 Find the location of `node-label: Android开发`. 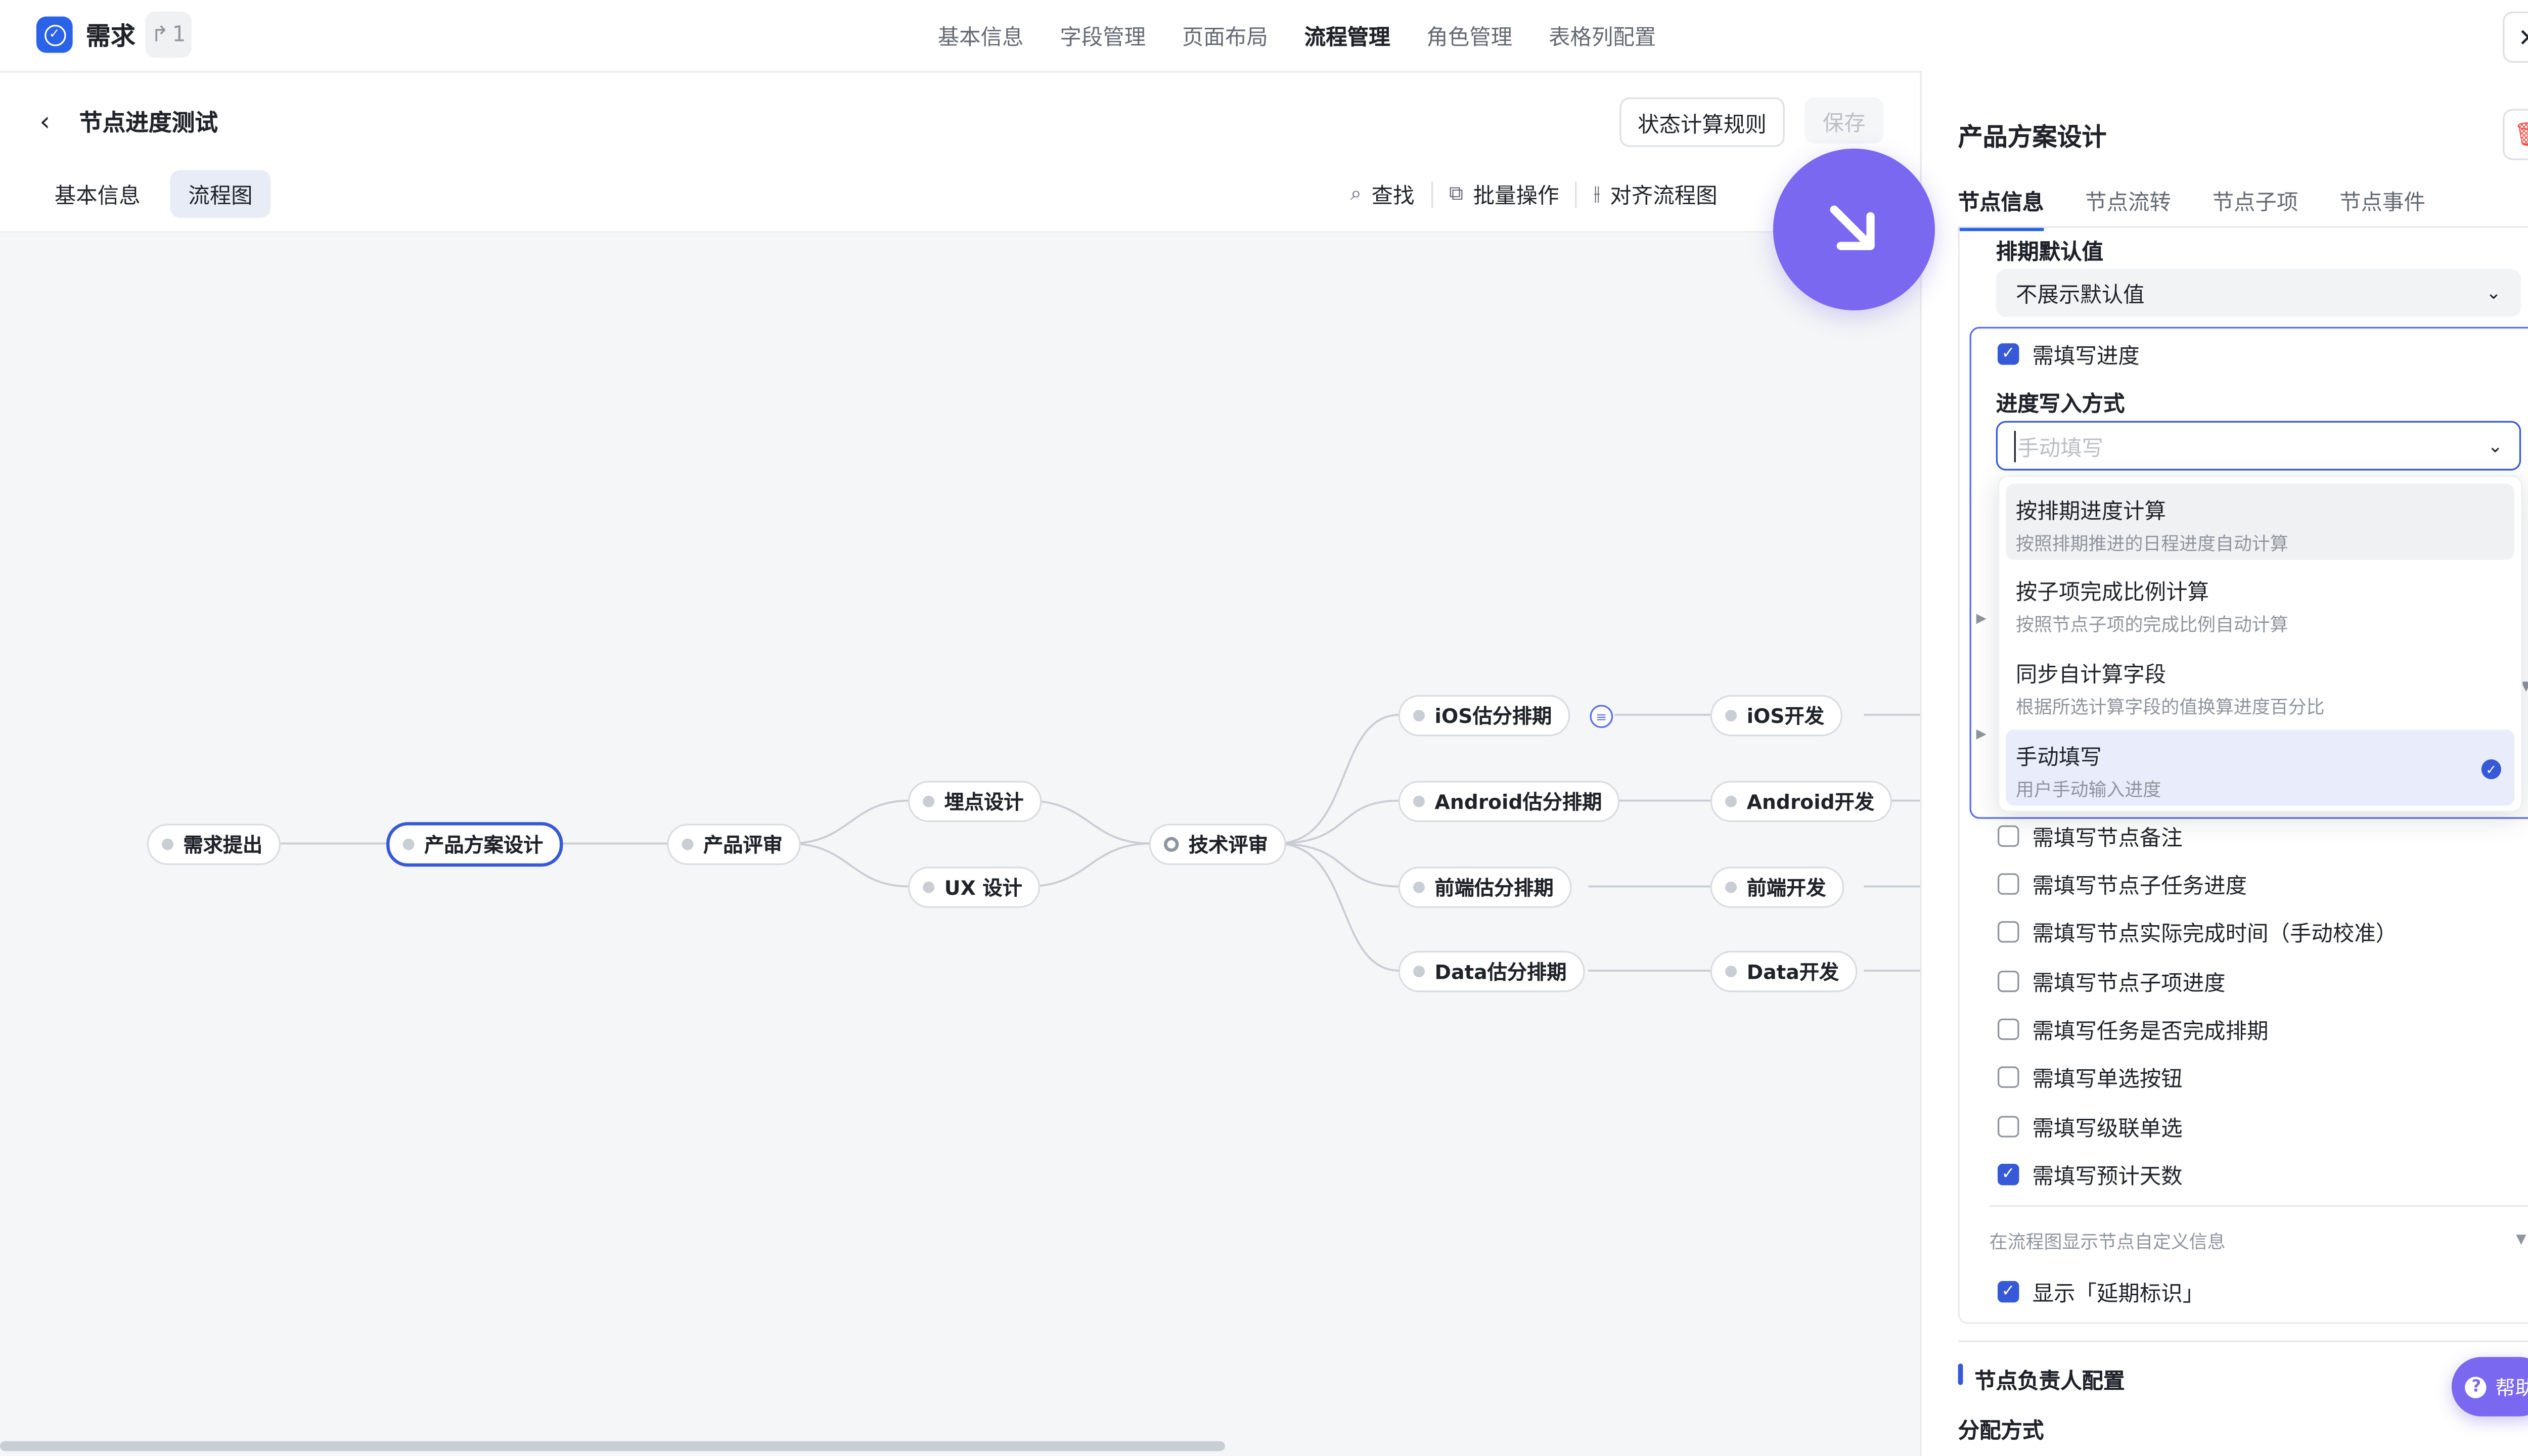

node-label: Android开发 is located at coordinates (1811, 802).